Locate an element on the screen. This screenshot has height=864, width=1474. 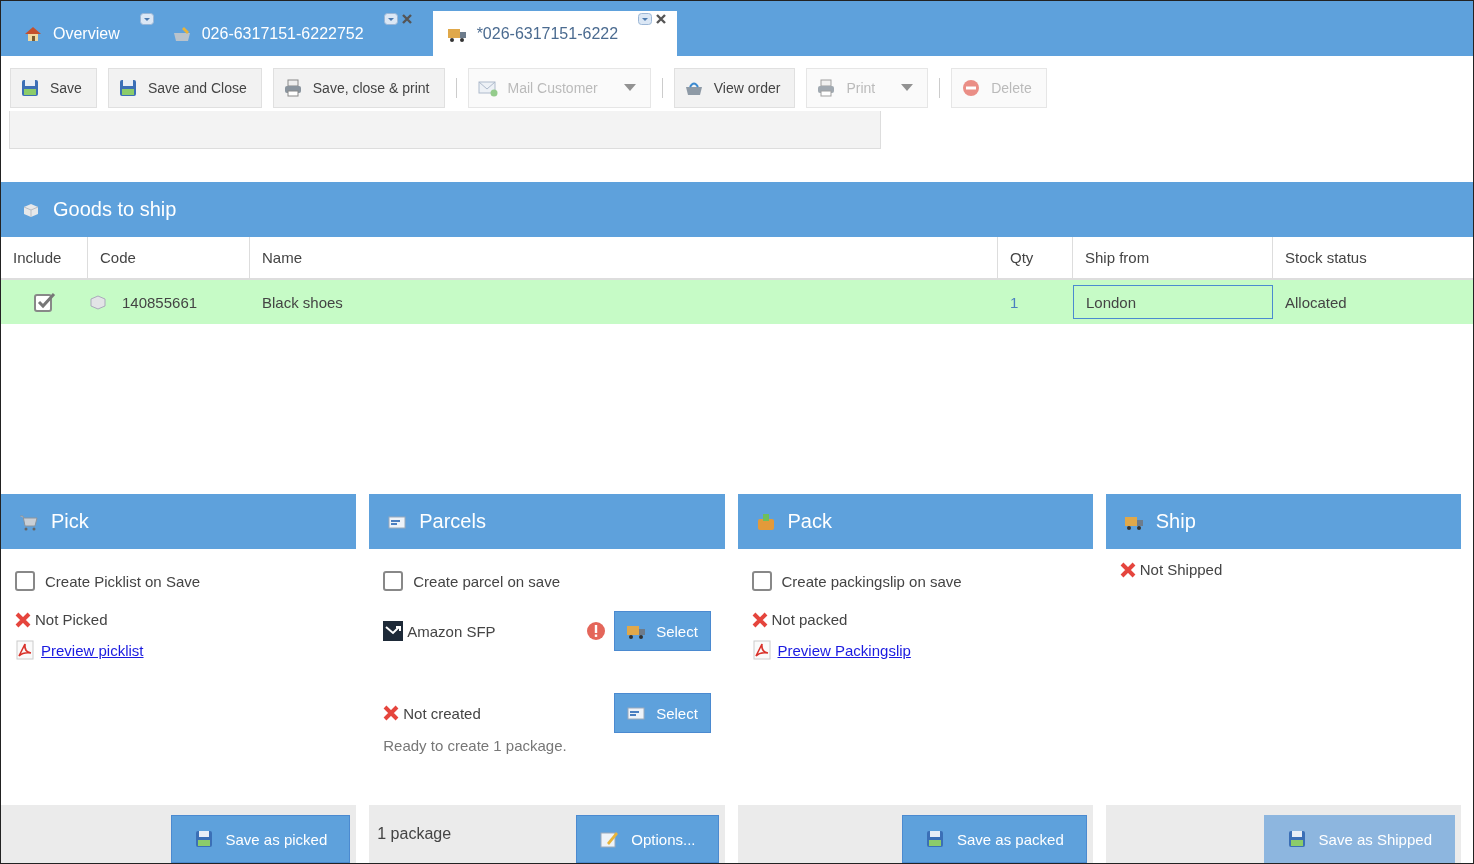
checkbox-label: Create Picklist on Save is located at coordinates (123, 581).